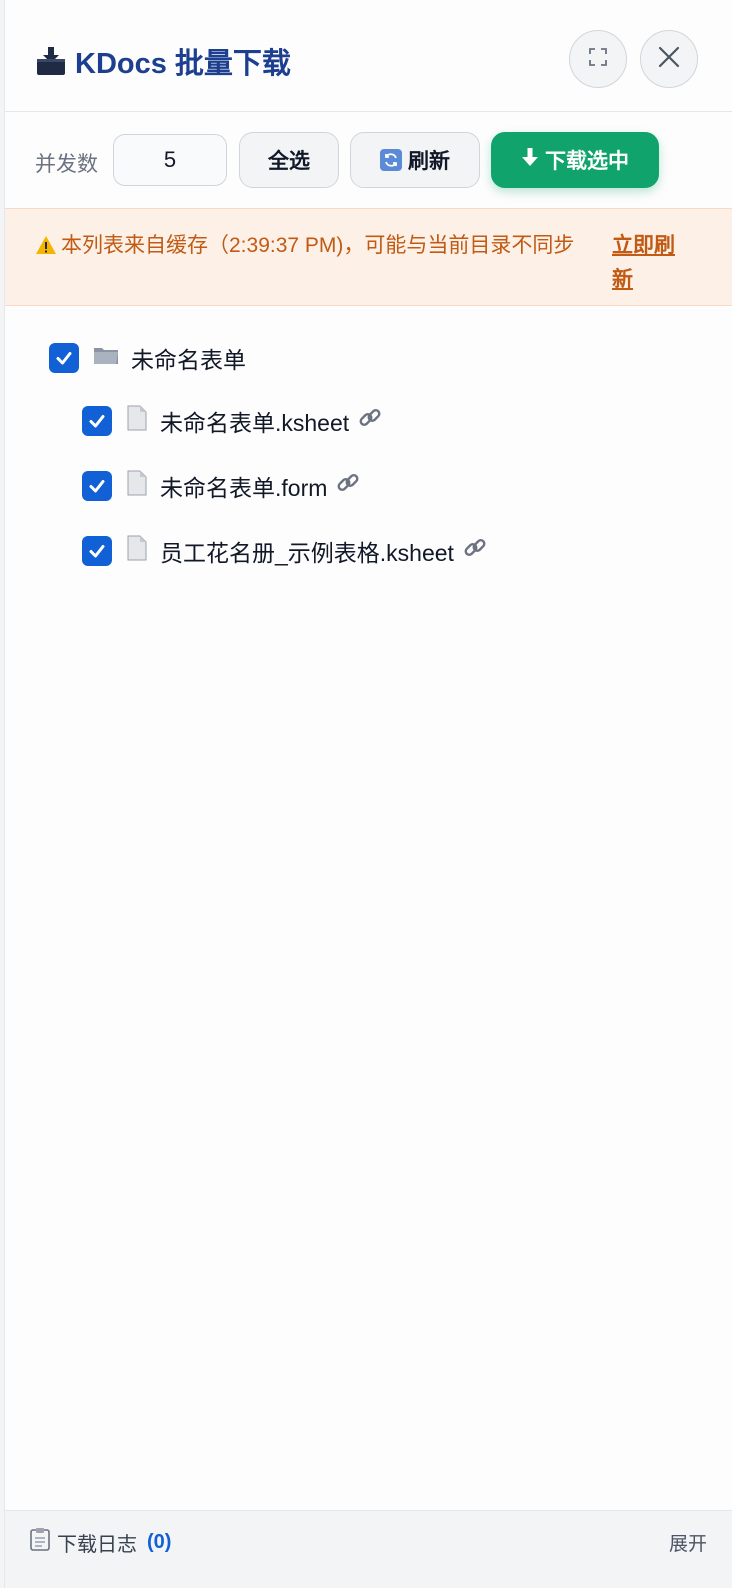 This screenshot has height=1588, width=732. What do you see at coordinates (391, 160) in the screenshot?
I see `refresh-icon` at bounding box center [391, 160].